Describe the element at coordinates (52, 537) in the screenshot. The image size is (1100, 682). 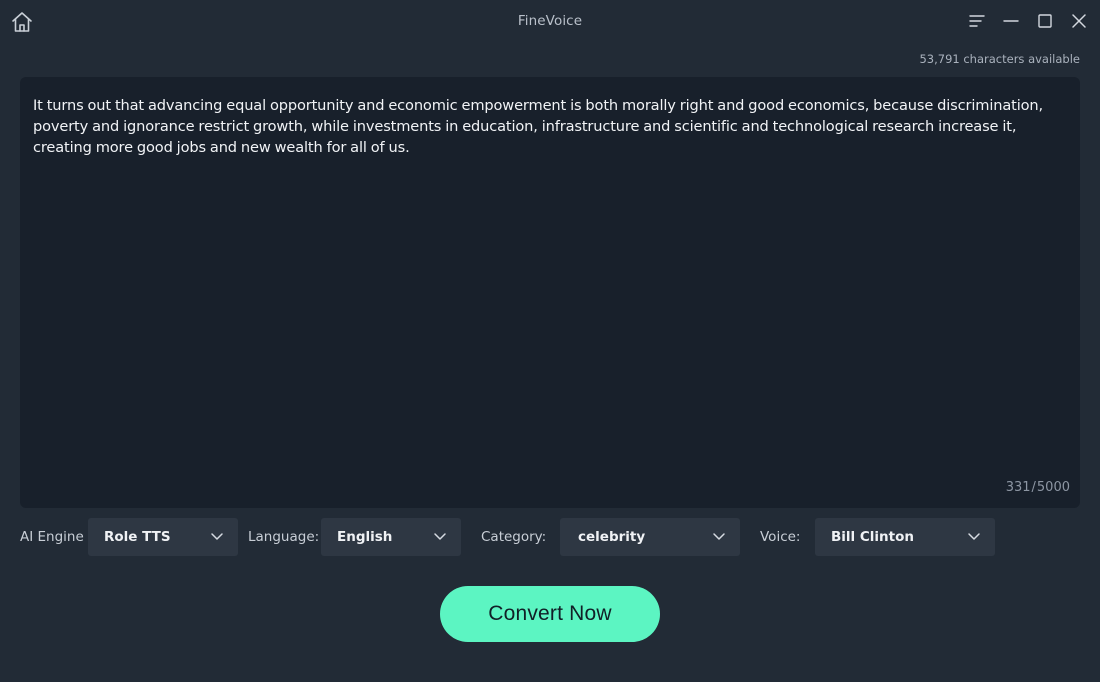
I see `ai-engine-label: AI Engine` at that location.